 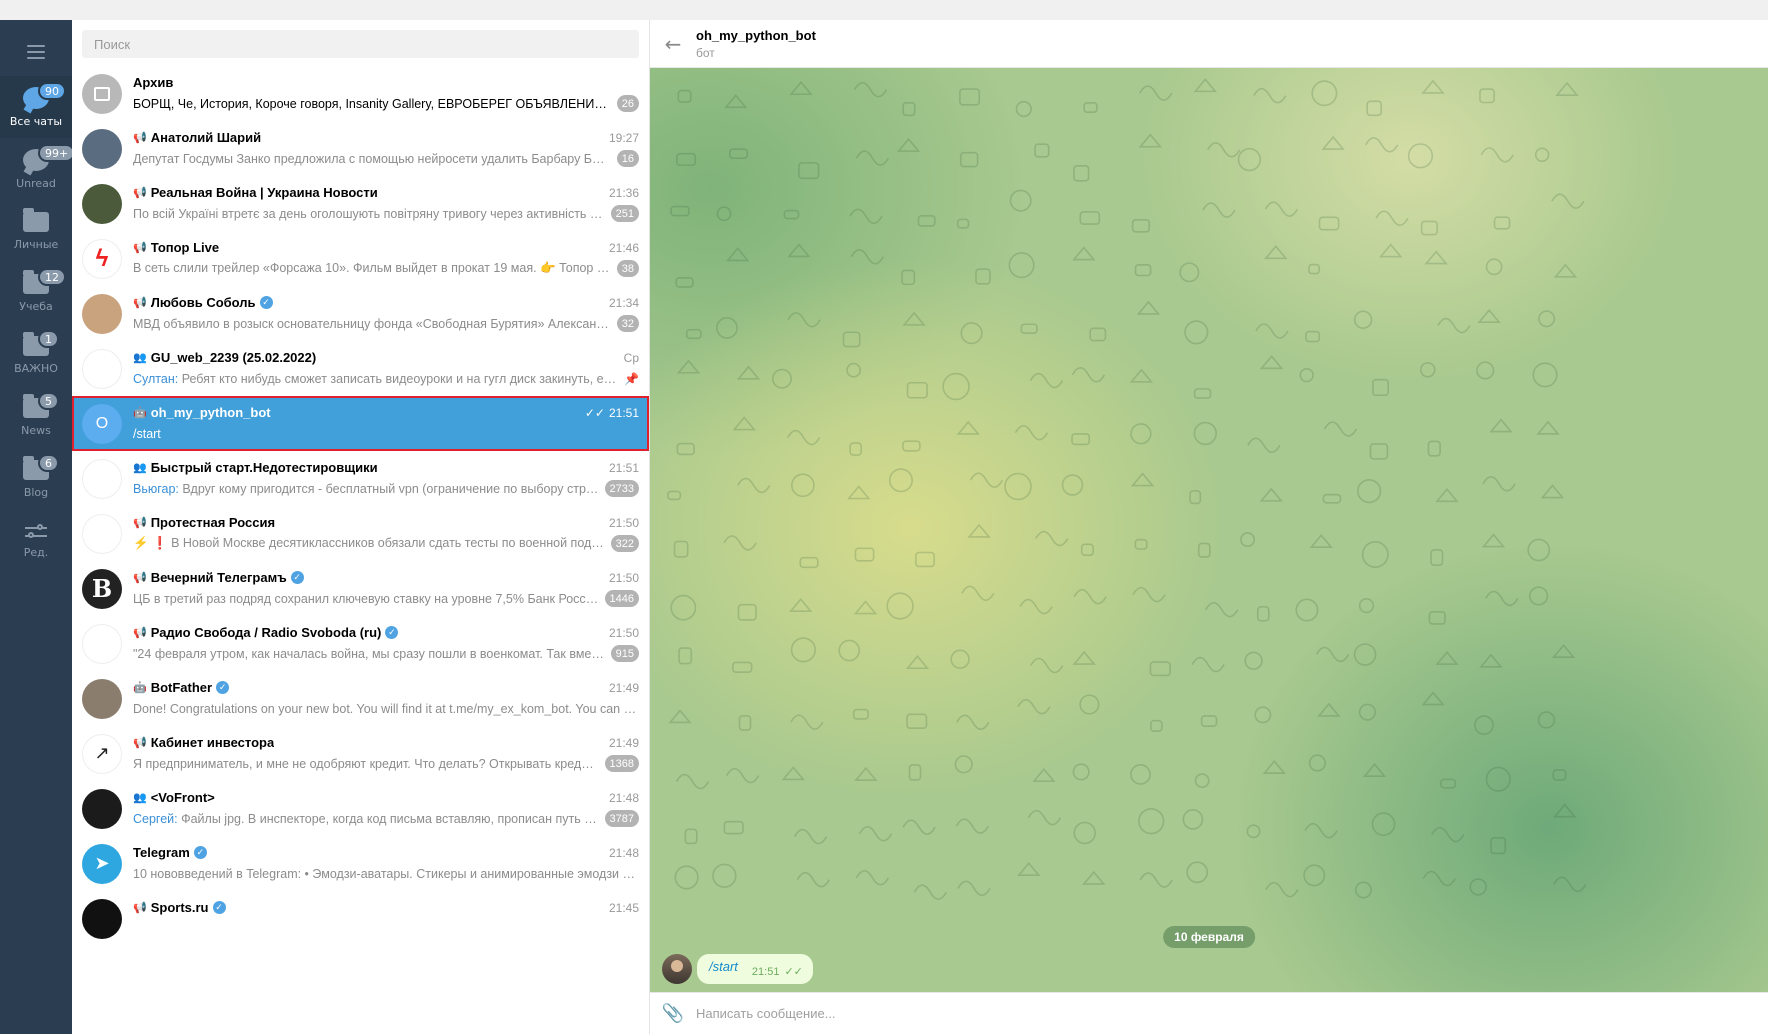 I want to click on chat-title: GU_web_2239 (25.02.2022), so click(x=233, y=357).